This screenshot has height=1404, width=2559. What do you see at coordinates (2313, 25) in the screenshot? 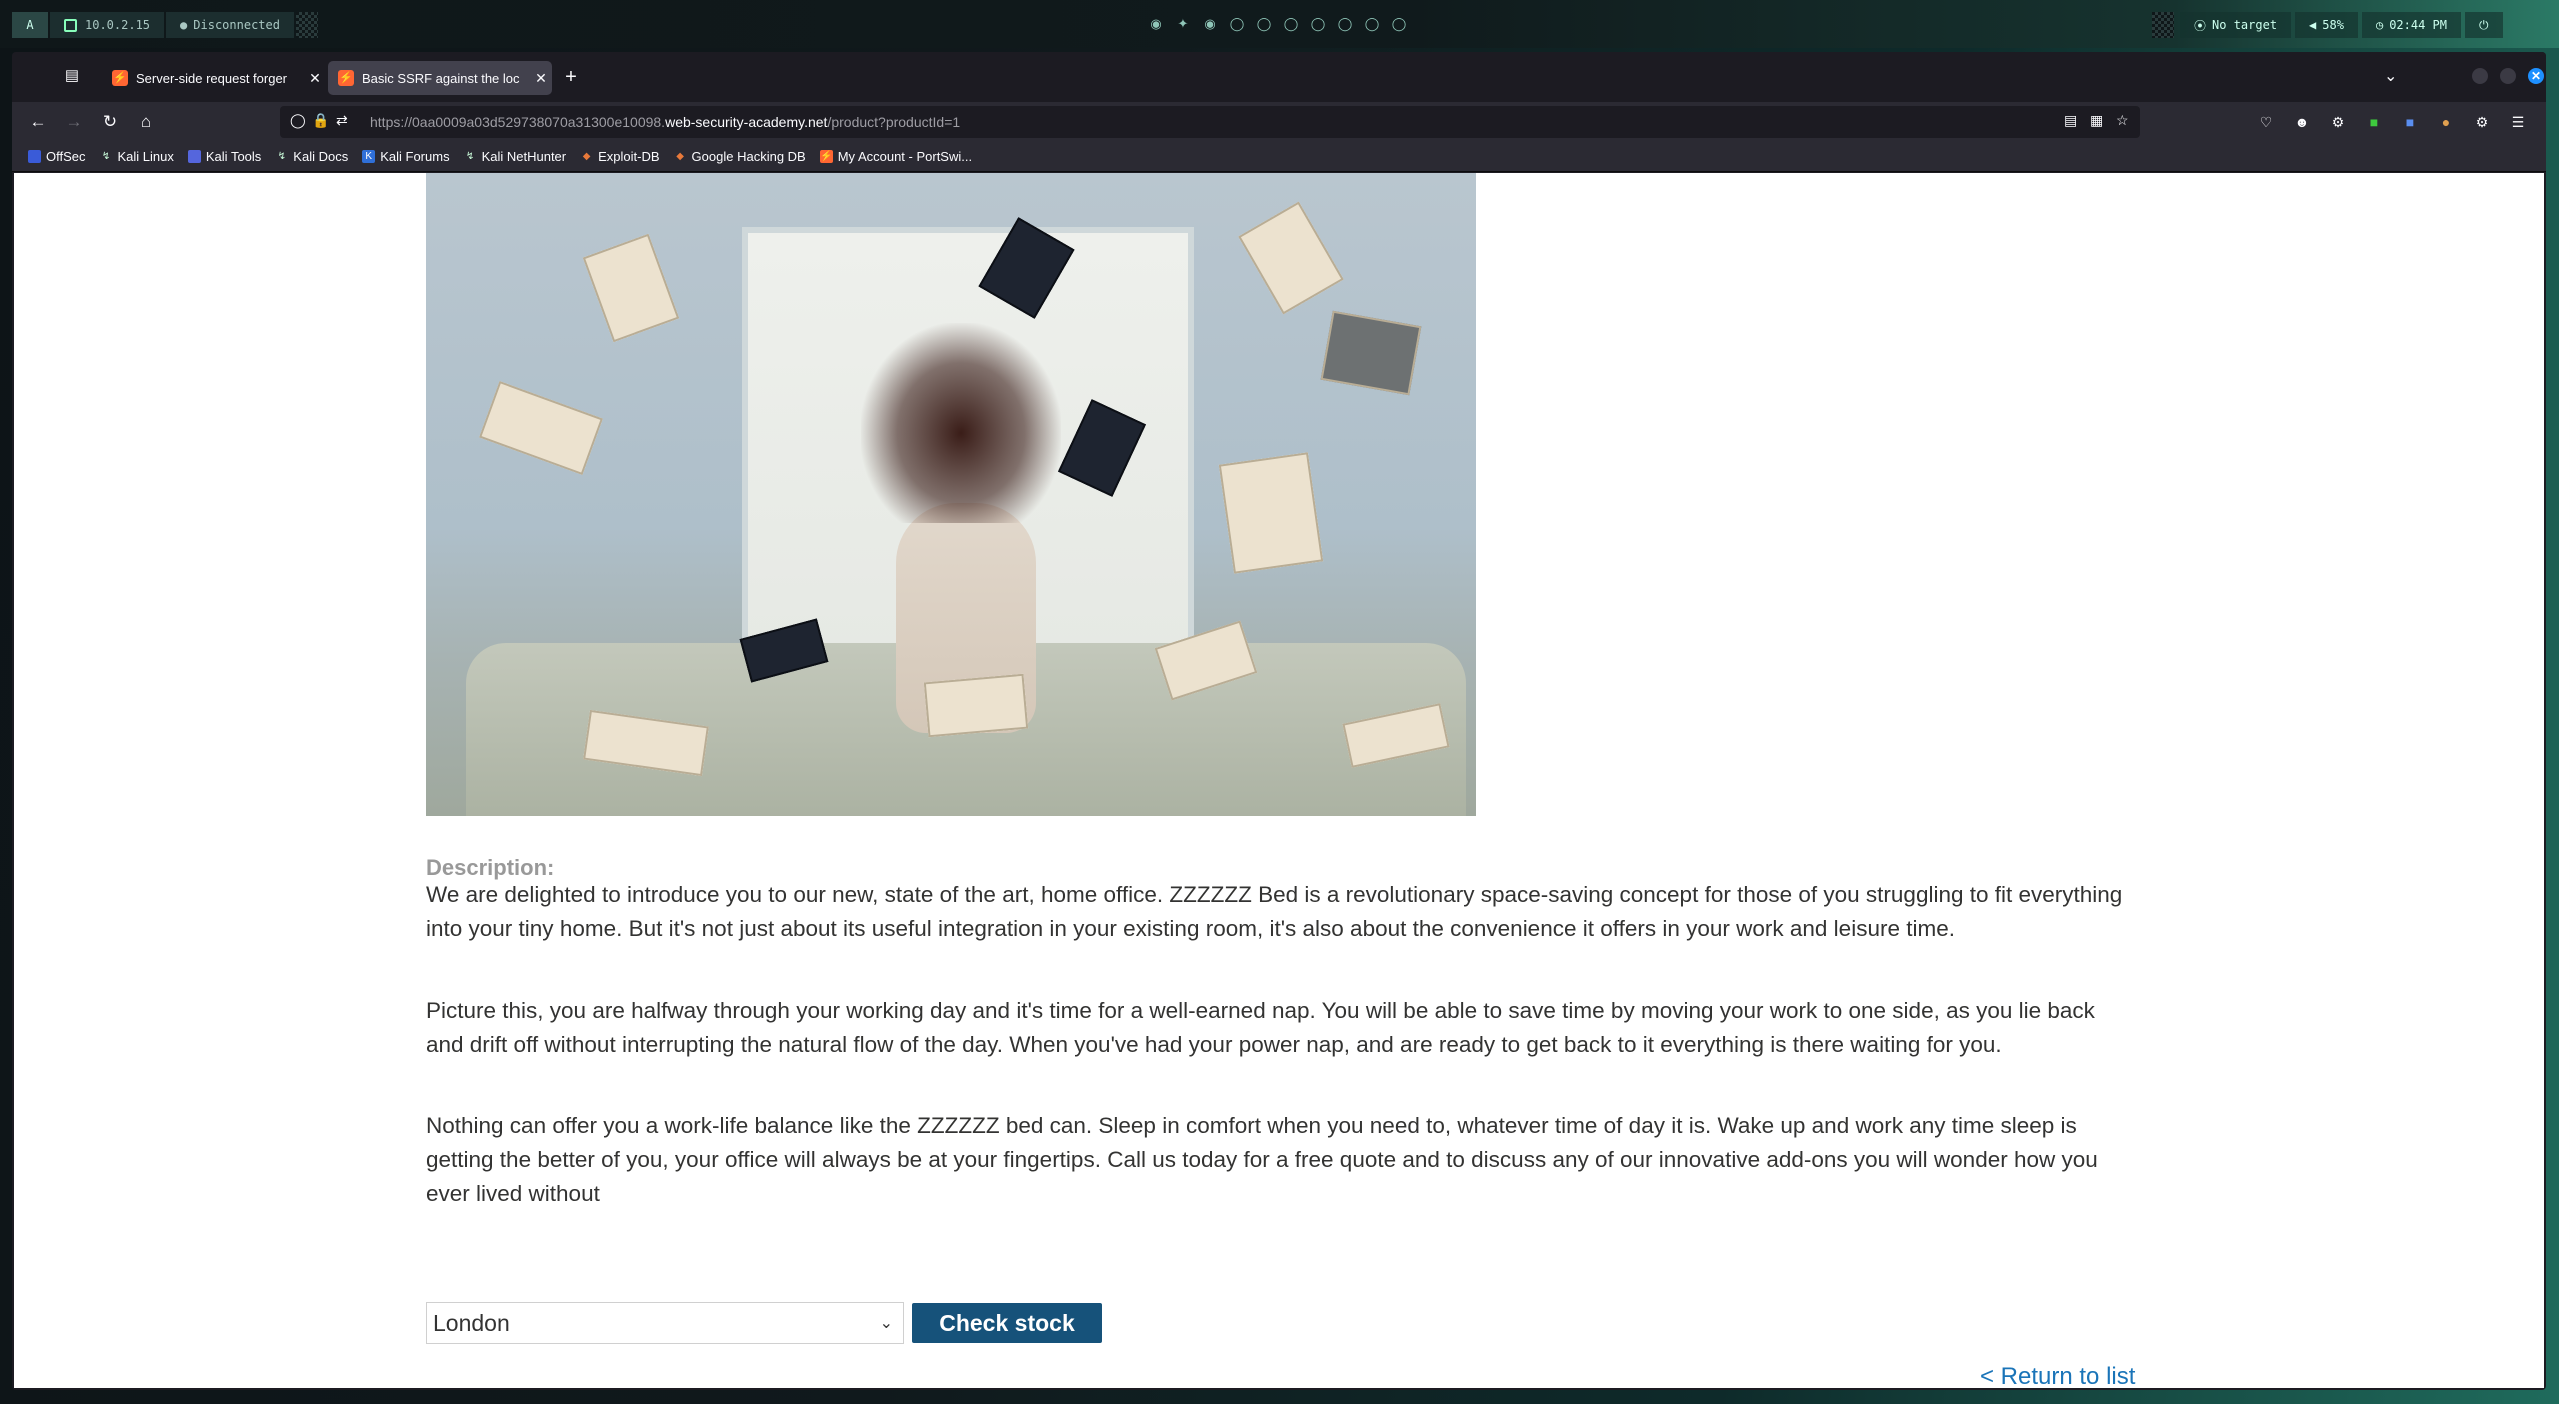
I see `speaker-icon: ◀` at bounding box center [2313, 25].